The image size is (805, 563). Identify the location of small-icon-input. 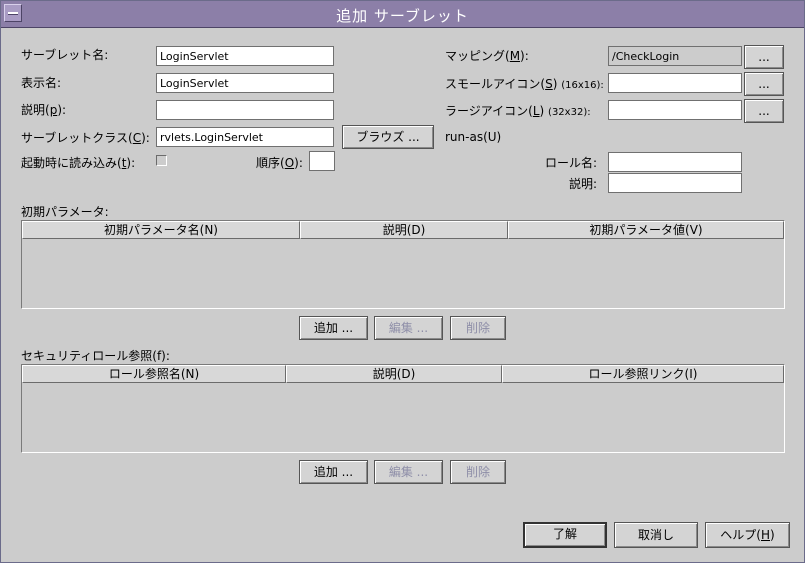
(675, 83).